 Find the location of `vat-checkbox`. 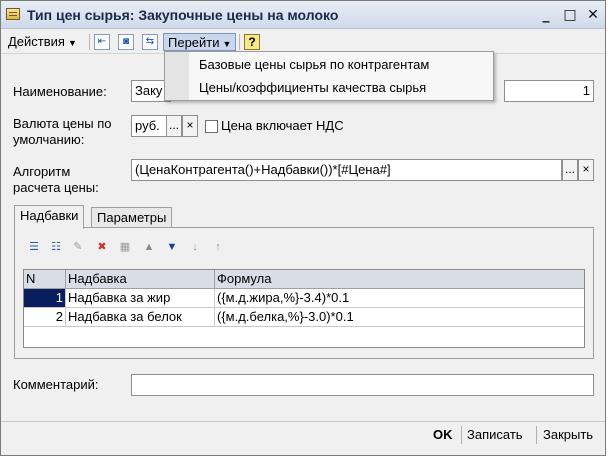

vat-checkbox is located at coordinates (211, 126).